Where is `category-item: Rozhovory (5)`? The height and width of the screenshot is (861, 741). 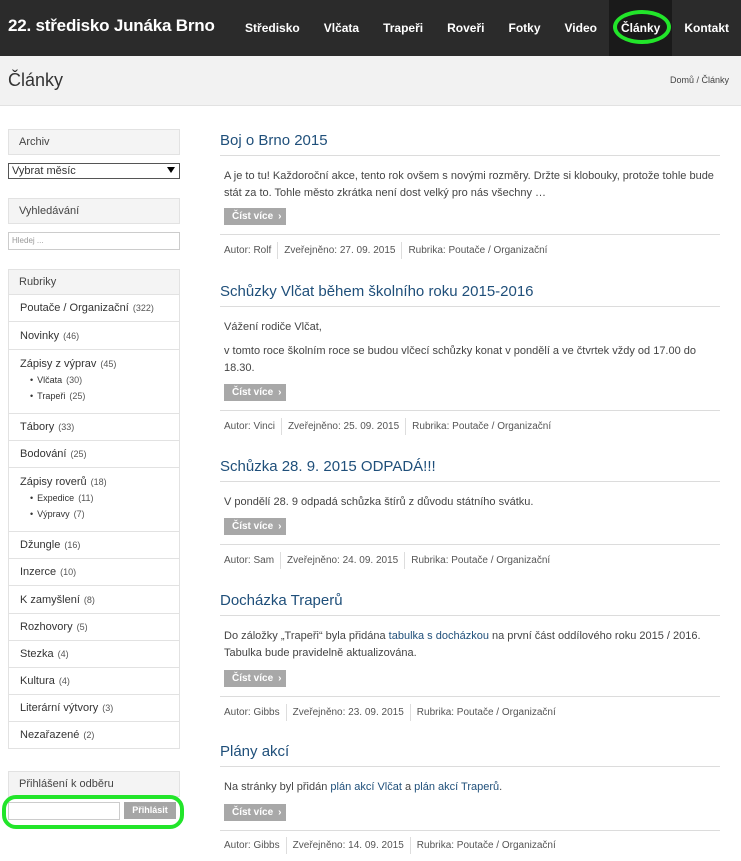 category-item: Rozhovory (5) is located at coordinates (94, 627).